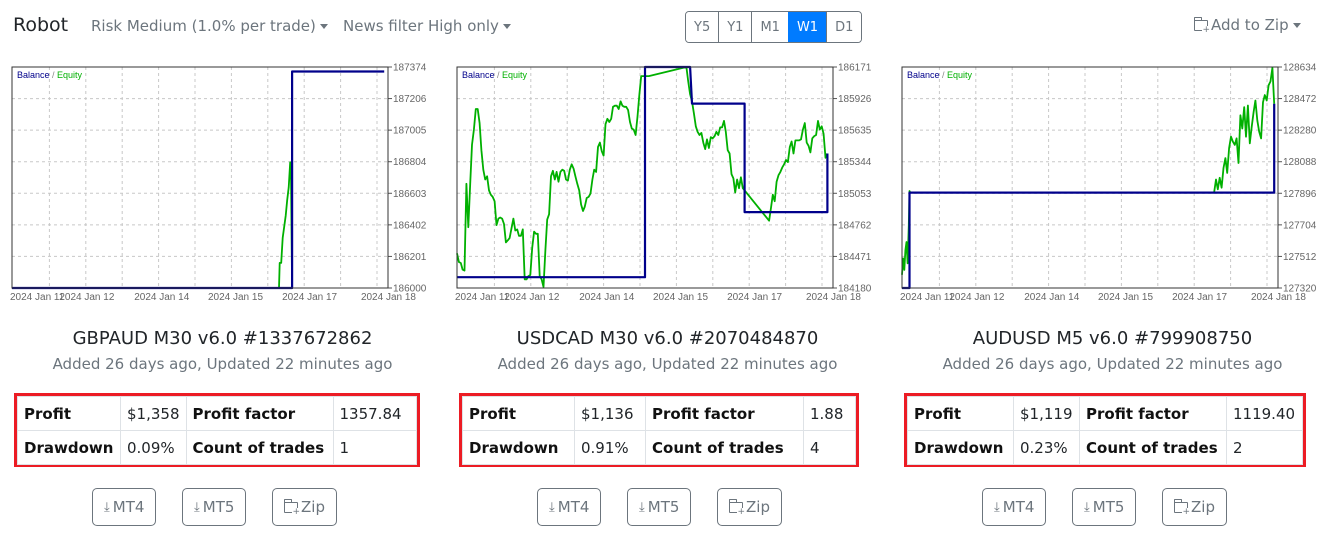 The height and width of the screenshot is (547, 1334). What do you see at coordinates (1300, 257) in the screenshot?
I see `y-tick-label: 127512` at bounding box center [1300, 257].